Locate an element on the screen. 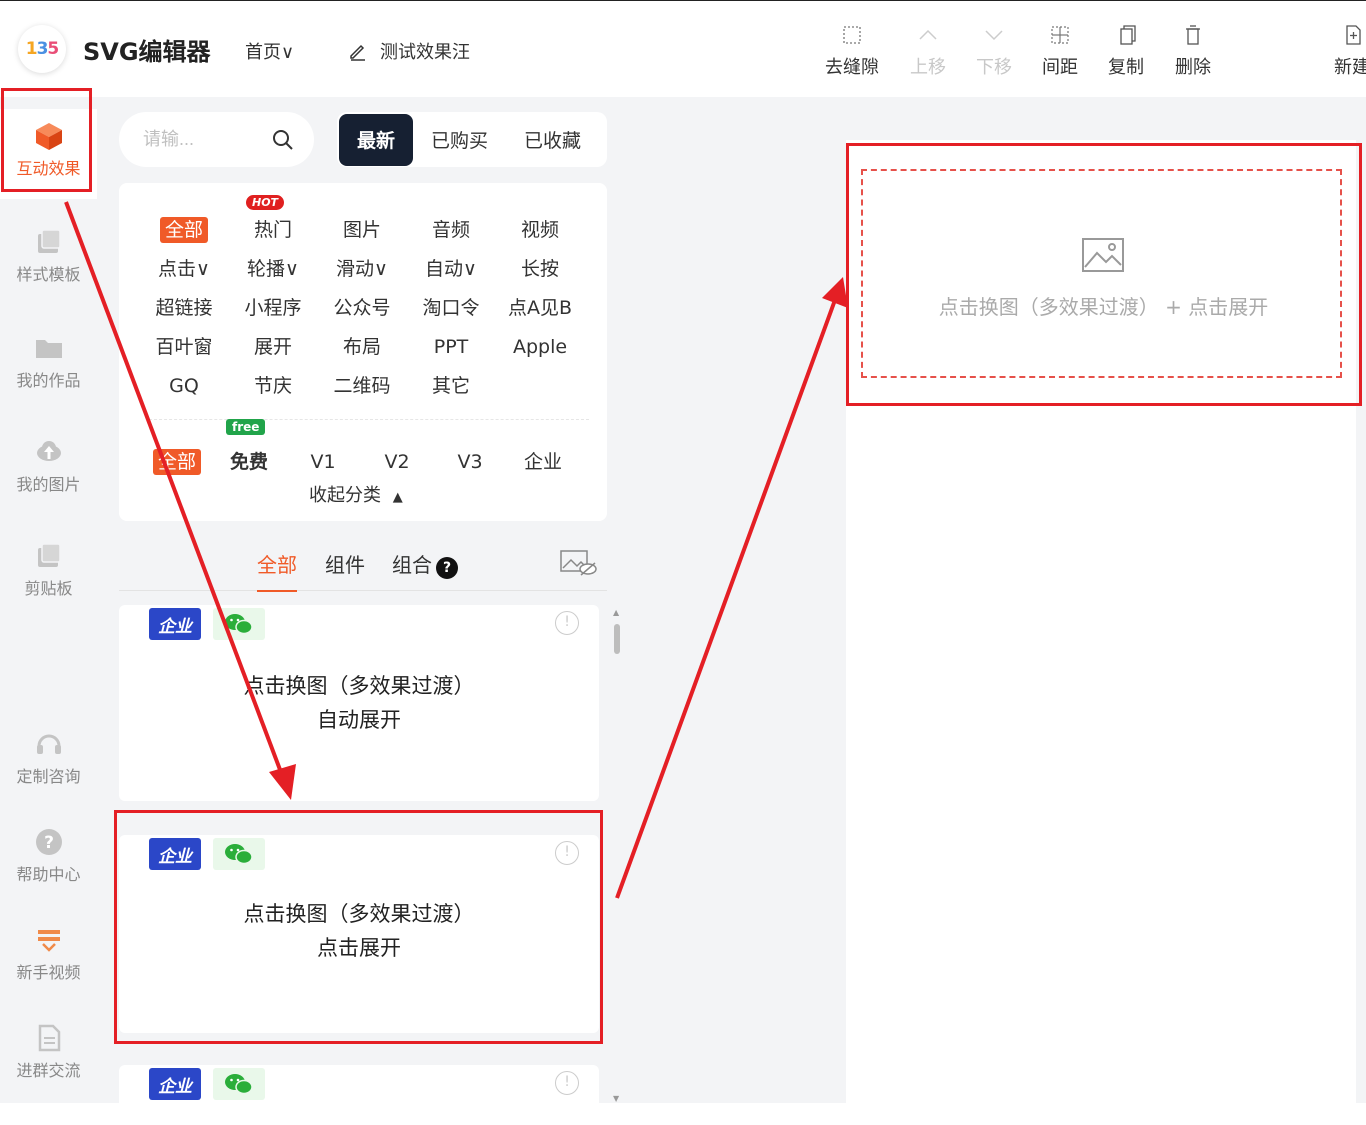 This screenshot has width=1366, height=1125. grid-icon is located at coordinates (852, 35).